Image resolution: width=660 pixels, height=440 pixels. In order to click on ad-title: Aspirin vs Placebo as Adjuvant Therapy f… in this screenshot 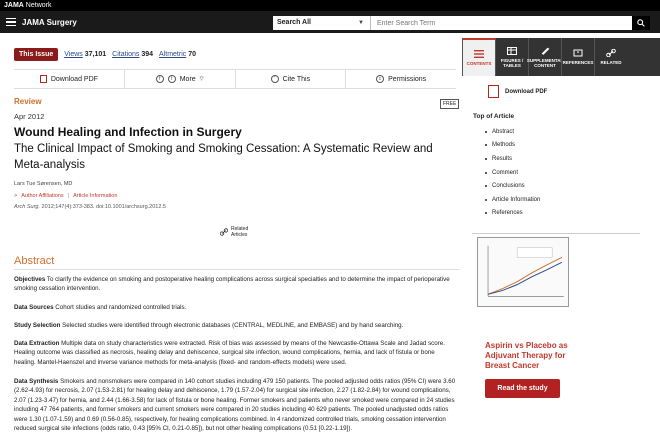, I will do `click(535, 356)`.